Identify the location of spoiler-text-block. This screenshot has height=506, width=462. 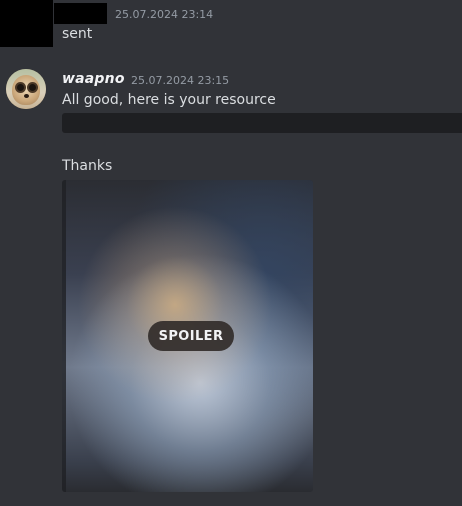
(262, 123).